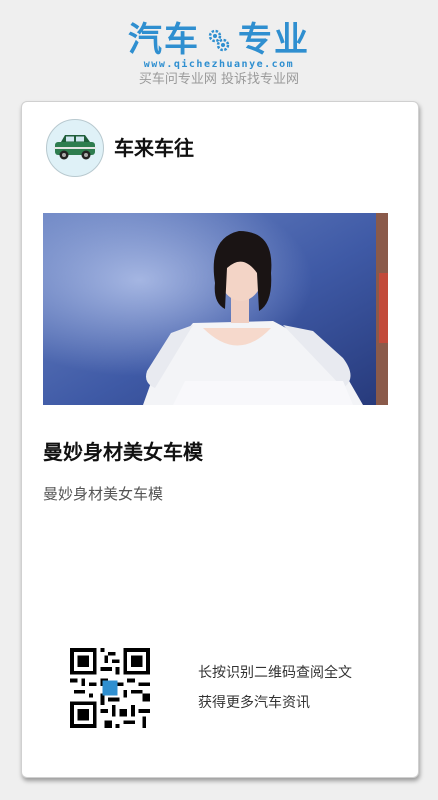 The height and width of the screenshot is (800, 438). Describe the element at coordinates (219, 64) in the screenshot. I see `brand-url: www.qichezhuanye.com` at that location.